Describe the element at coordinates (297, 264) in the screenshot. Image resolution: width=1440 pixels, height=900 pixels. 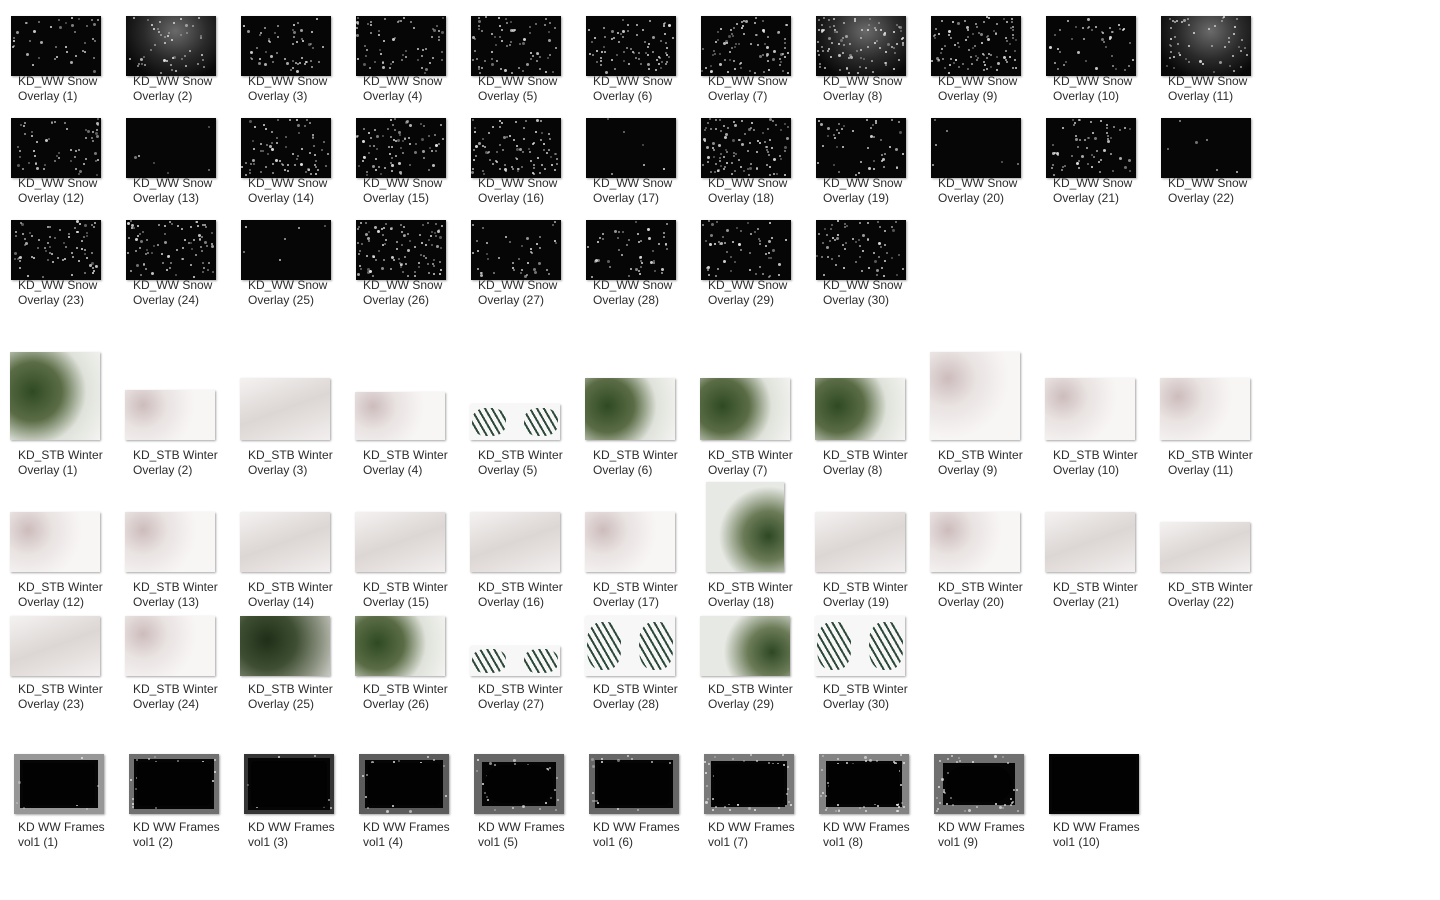
I see `file-item: KD_WW Snow Overlay (25)` at that location.